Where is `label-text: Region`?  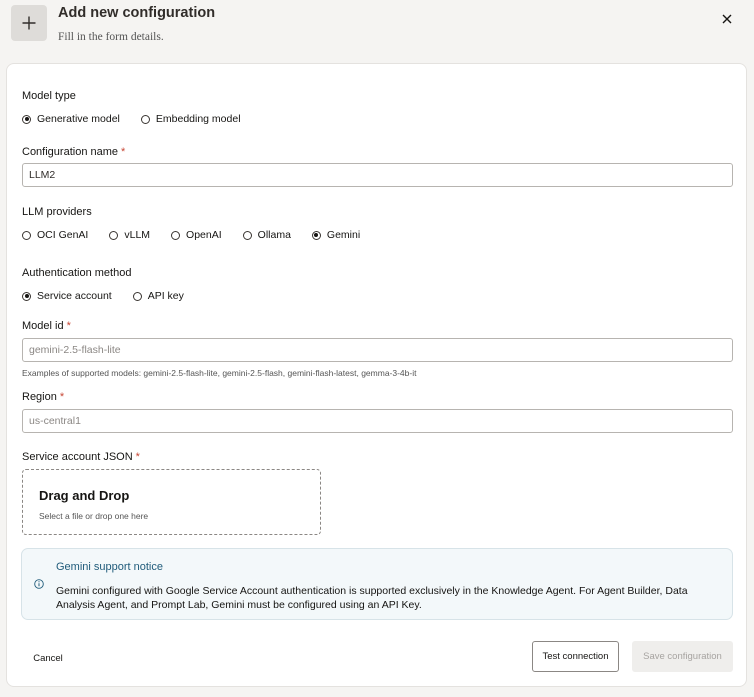 label-text: Region is located at coordinates (39, 397).